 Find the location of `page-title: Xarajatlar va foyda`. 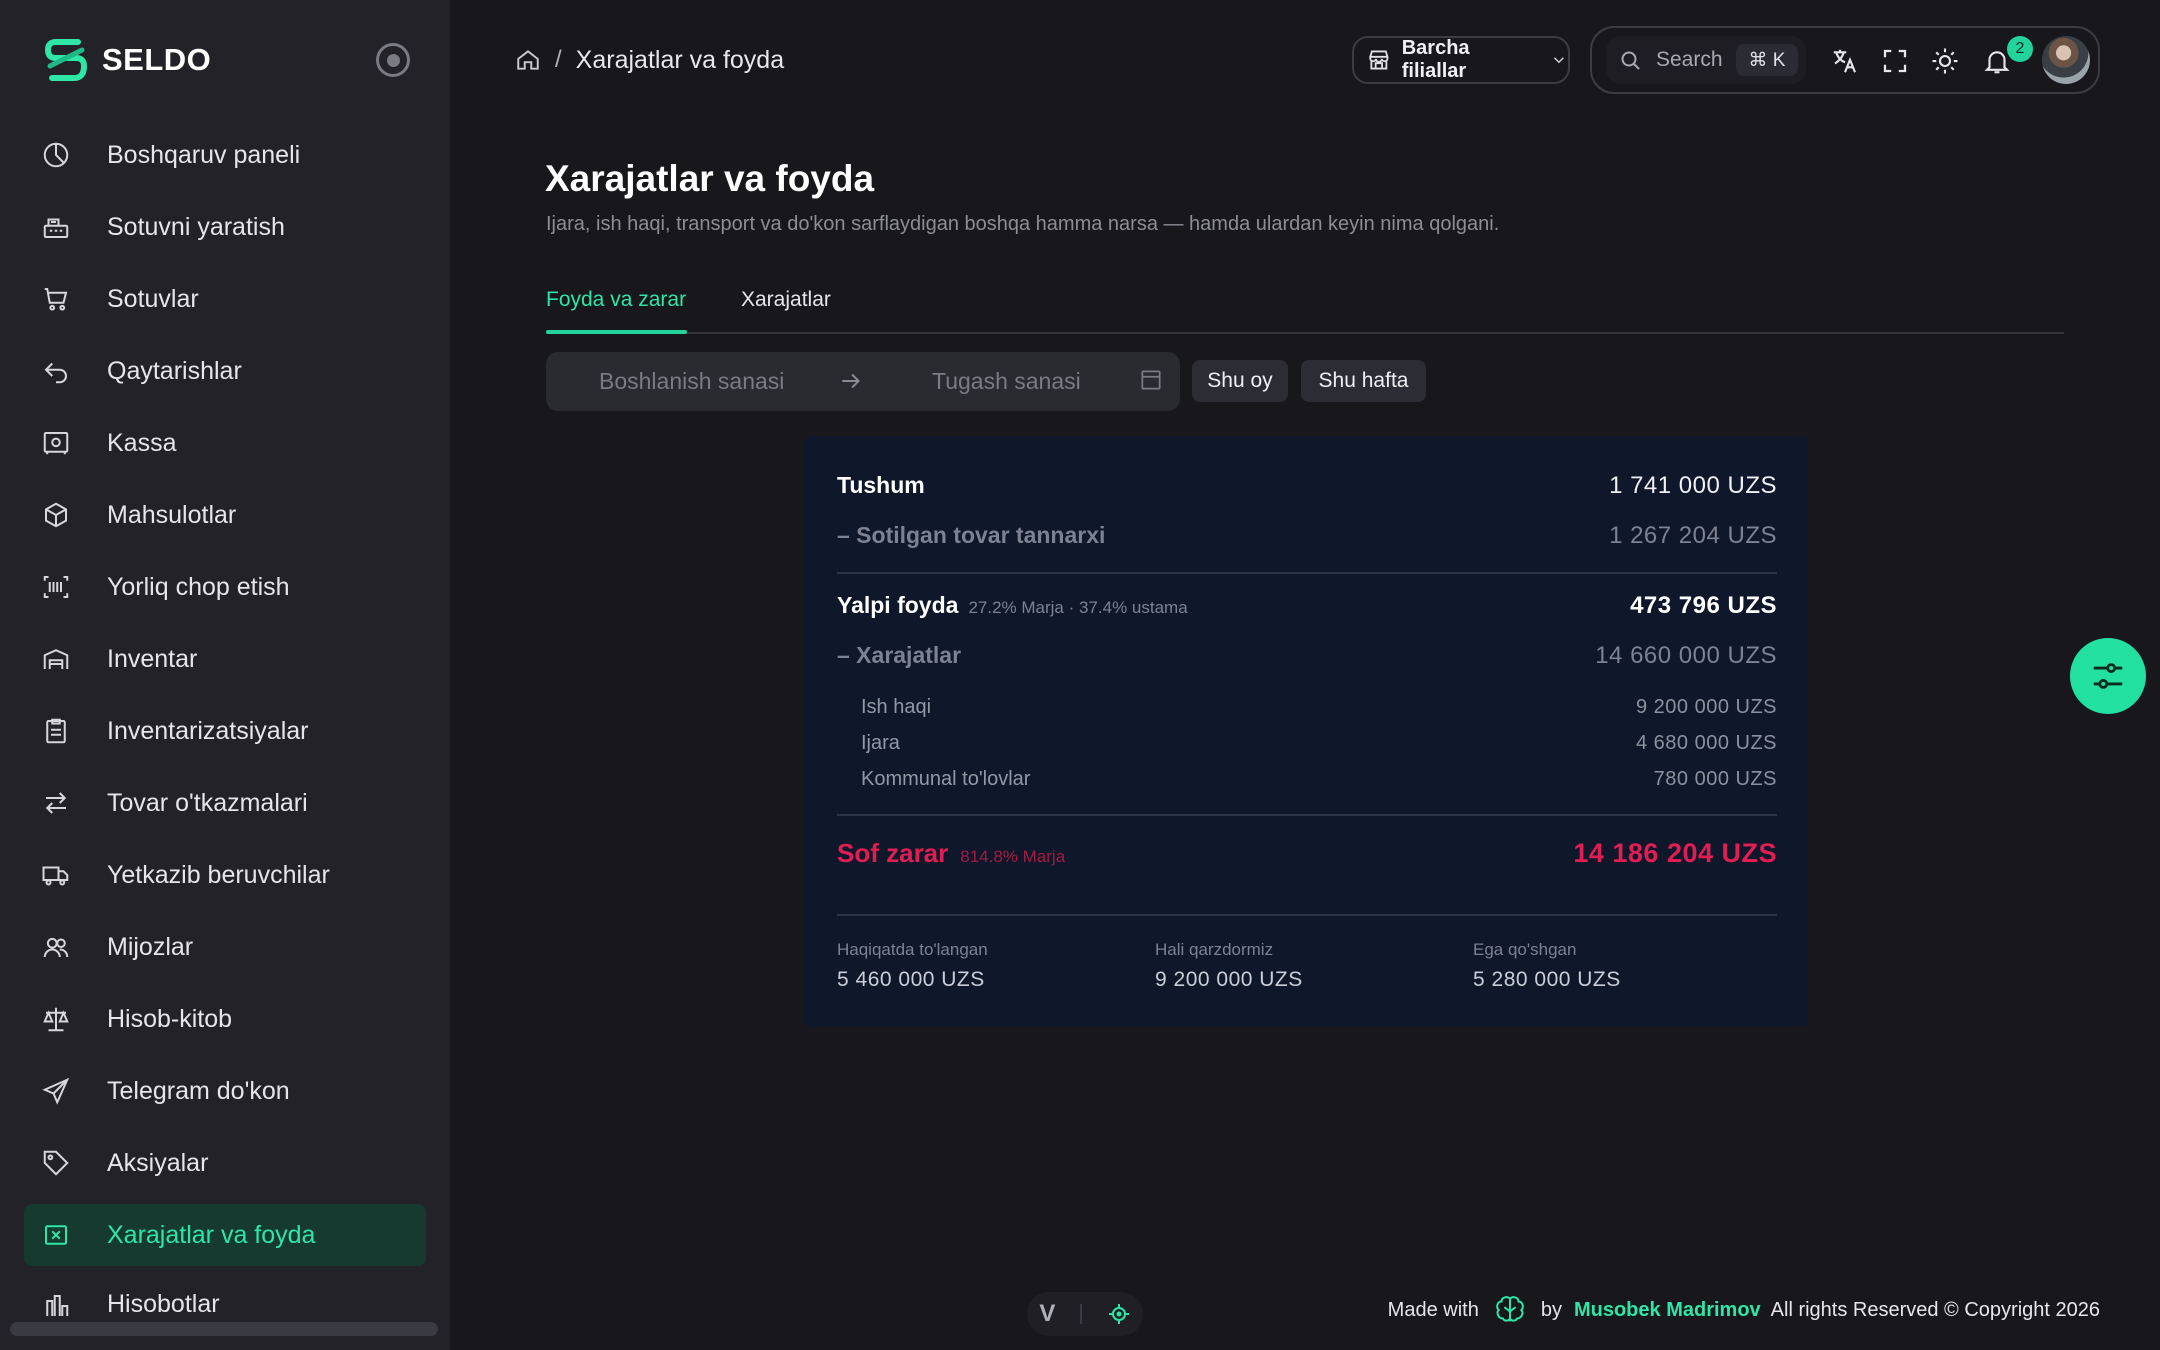

page-title: Xarajatlar va foyda is located at coordinates (710, 178).